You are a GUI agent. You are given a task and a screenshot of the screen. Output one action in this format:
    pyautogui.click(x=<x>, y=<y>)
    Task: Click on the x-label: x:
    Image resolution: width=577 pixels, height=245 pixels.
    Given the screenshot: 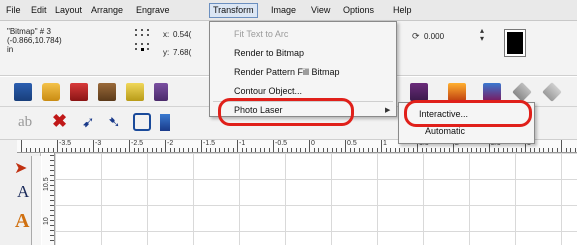 What is the action you would take?
    pyautogui.click(x=166, y=34)
    